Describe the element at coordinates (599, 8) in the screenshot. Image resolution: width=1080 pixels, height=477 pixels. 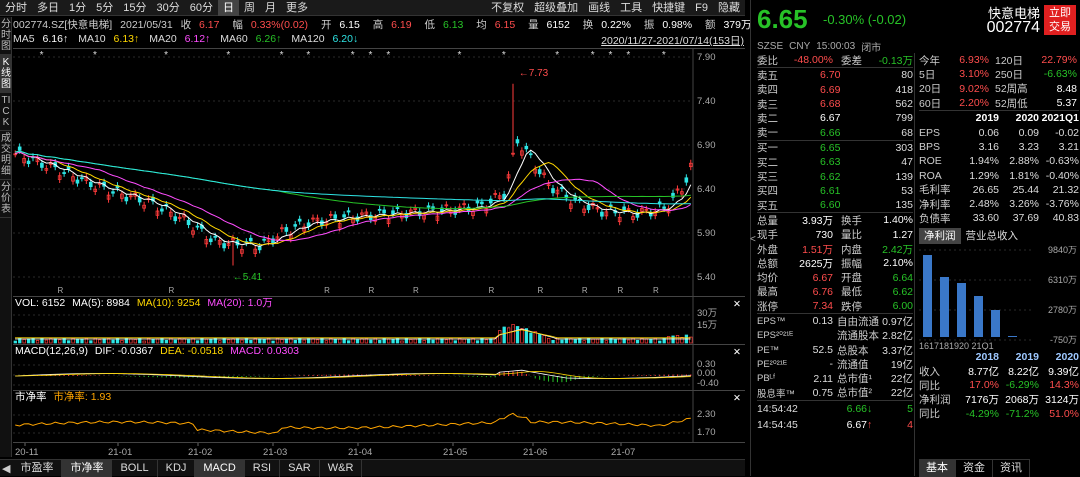
I see `toolbar-tool-2: 画线` at that location.